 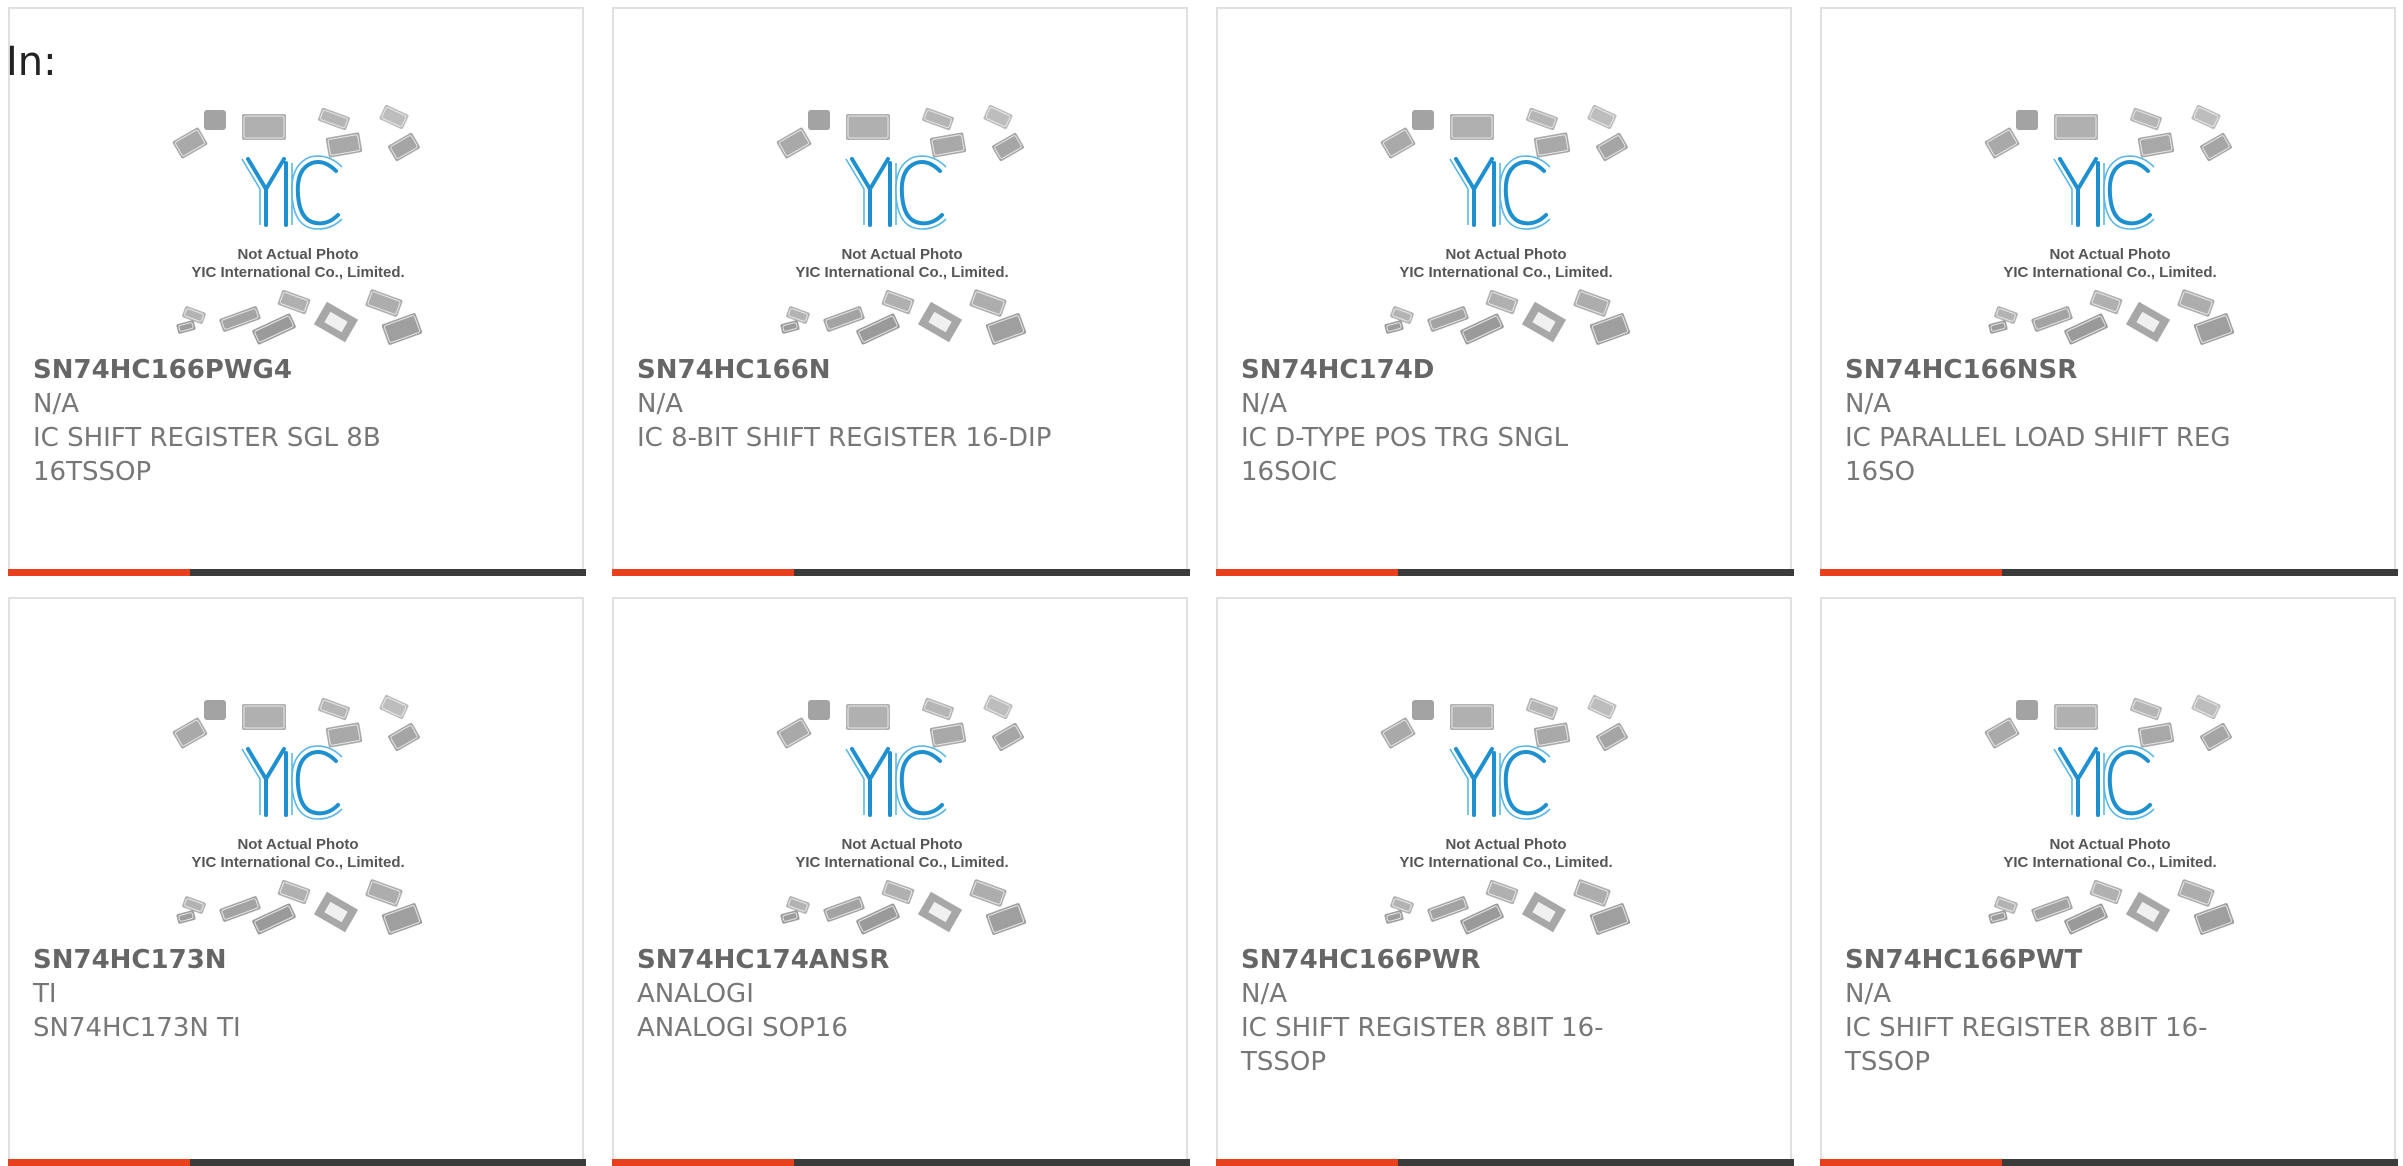 I want to click on product-description: ANALOGI SOP16, so click(x=742, y=1028).